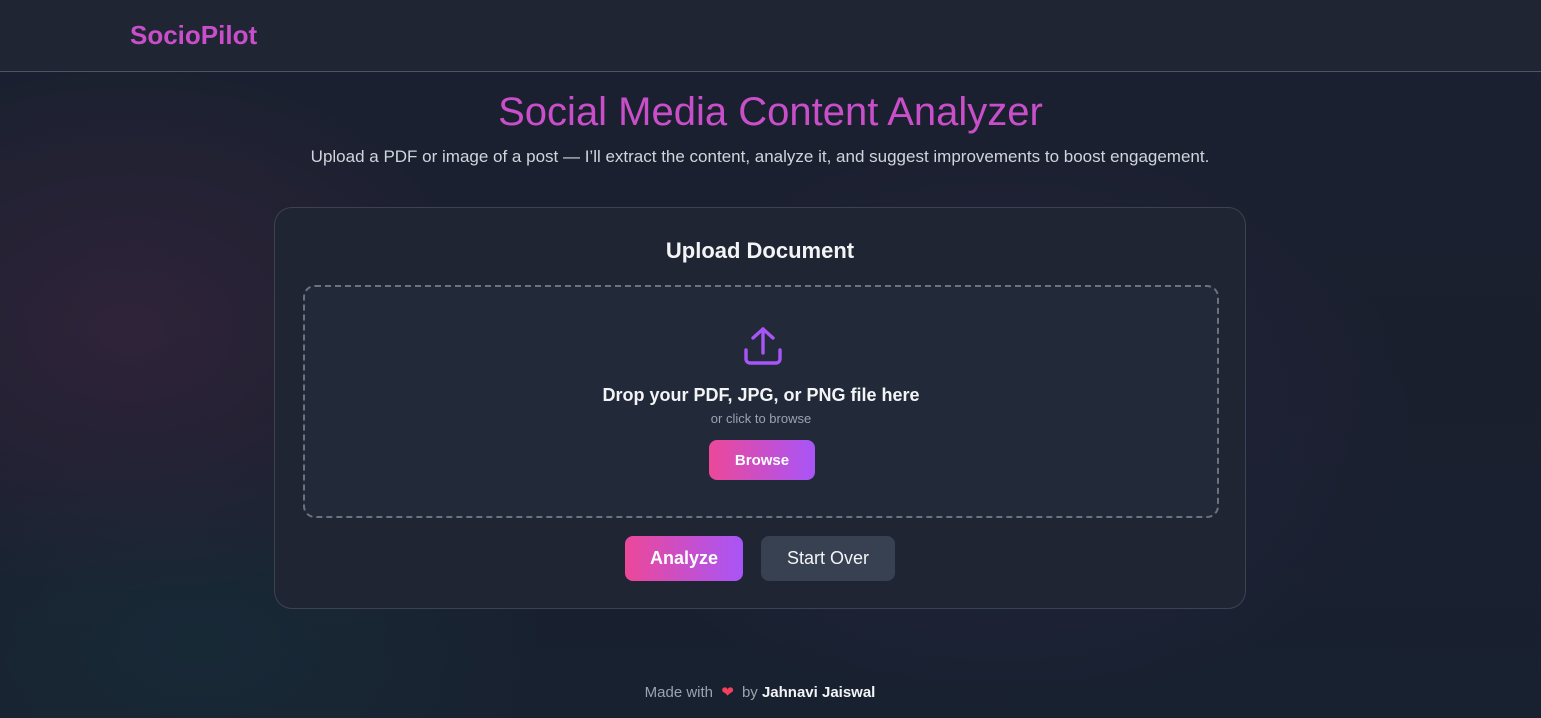  Describe the element at coordinates (828, 558) in the screenshot. I see `start-over-button: Start Over` at that location.